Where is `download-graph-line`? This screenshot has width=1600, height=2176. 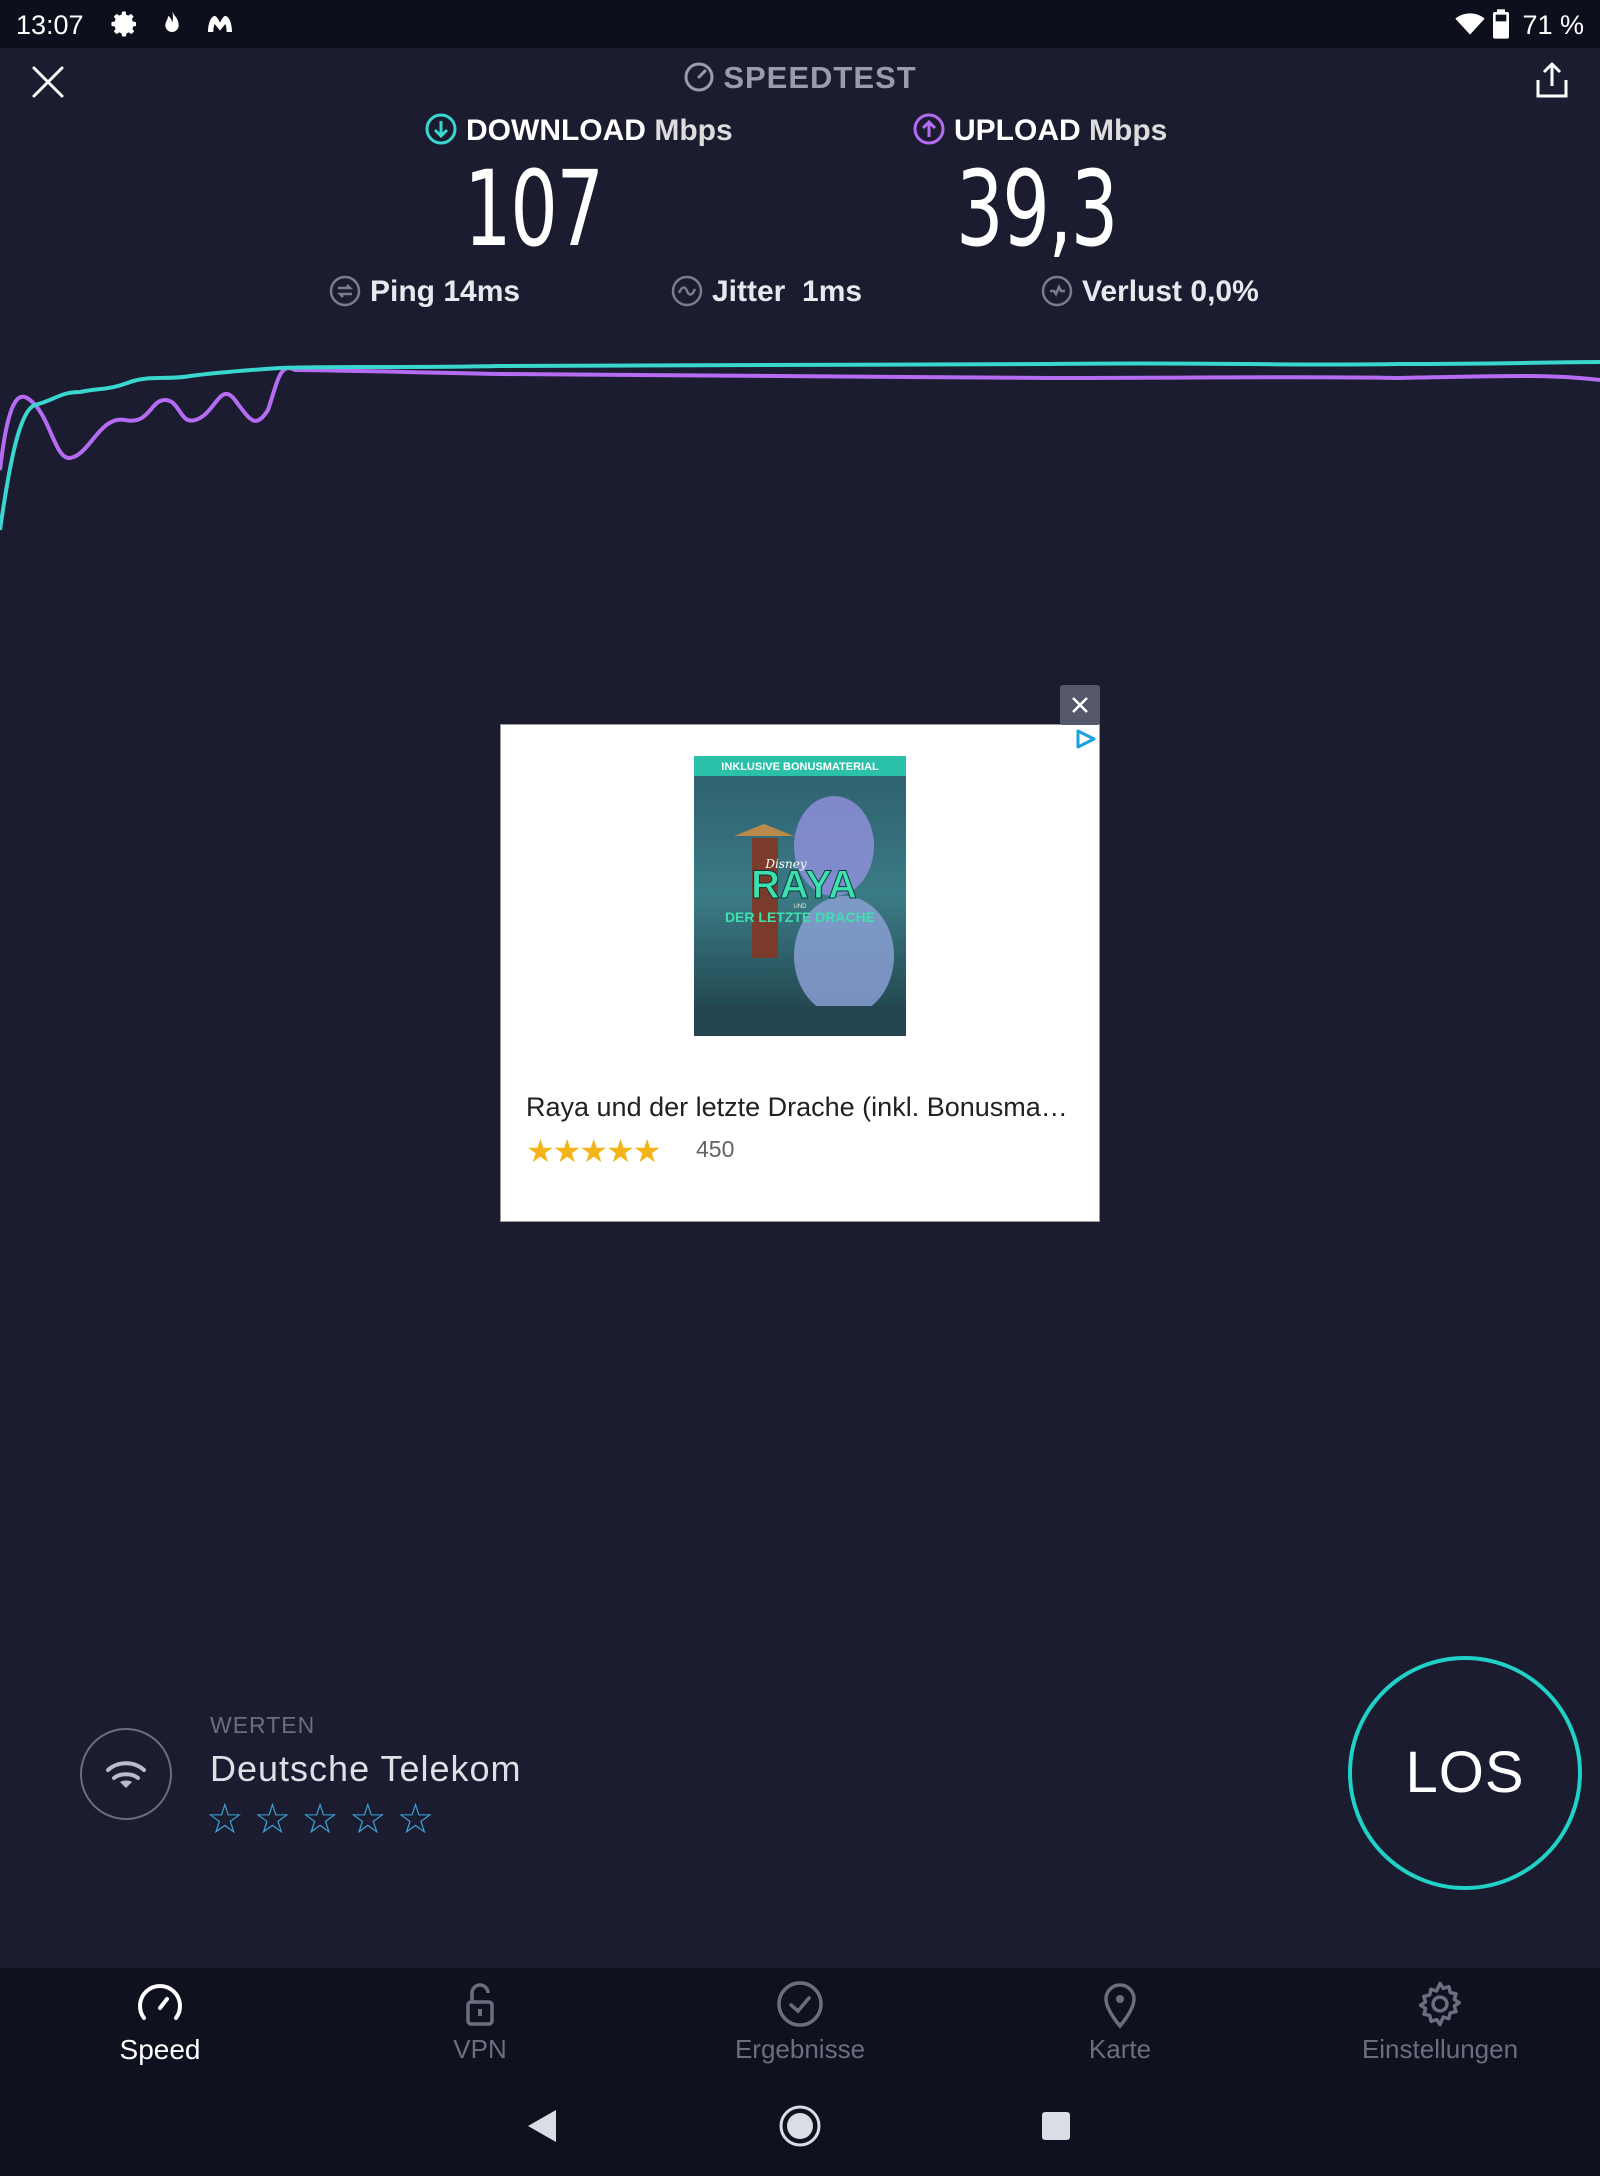
download-graph-line is located at coordinates (800, 445).